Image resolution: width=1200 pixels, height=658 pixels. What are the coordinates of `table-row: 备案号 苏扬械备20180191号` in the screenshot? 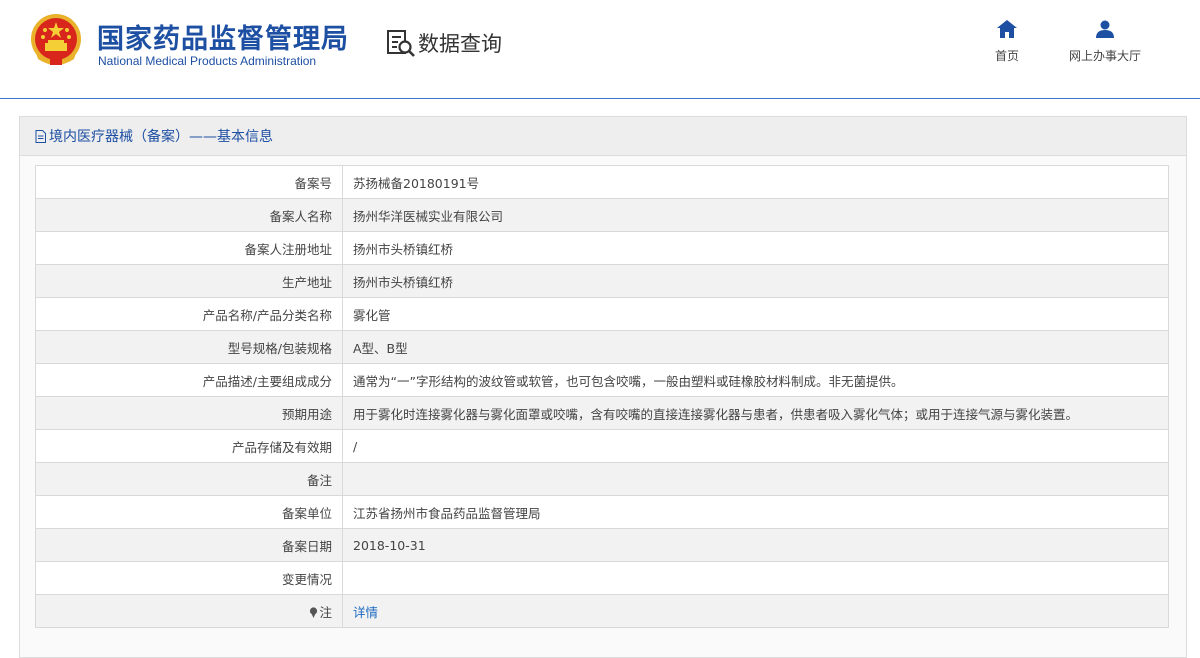 It's located at (602, 182).